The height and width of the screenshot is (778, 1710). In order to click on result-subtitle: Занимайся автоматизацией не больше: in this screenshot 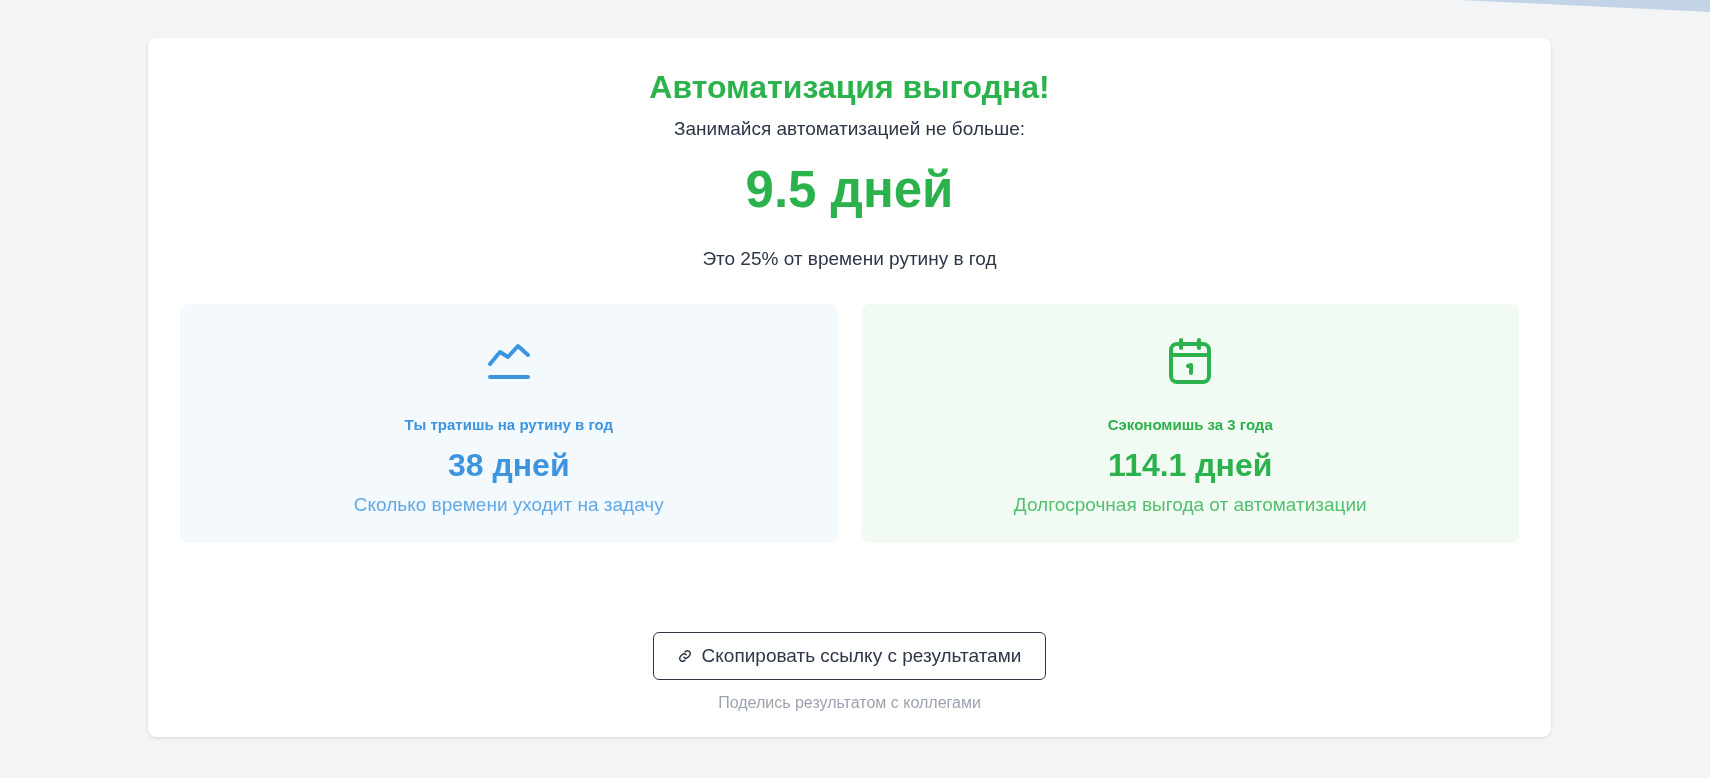, I will do `click(849, 129)`.